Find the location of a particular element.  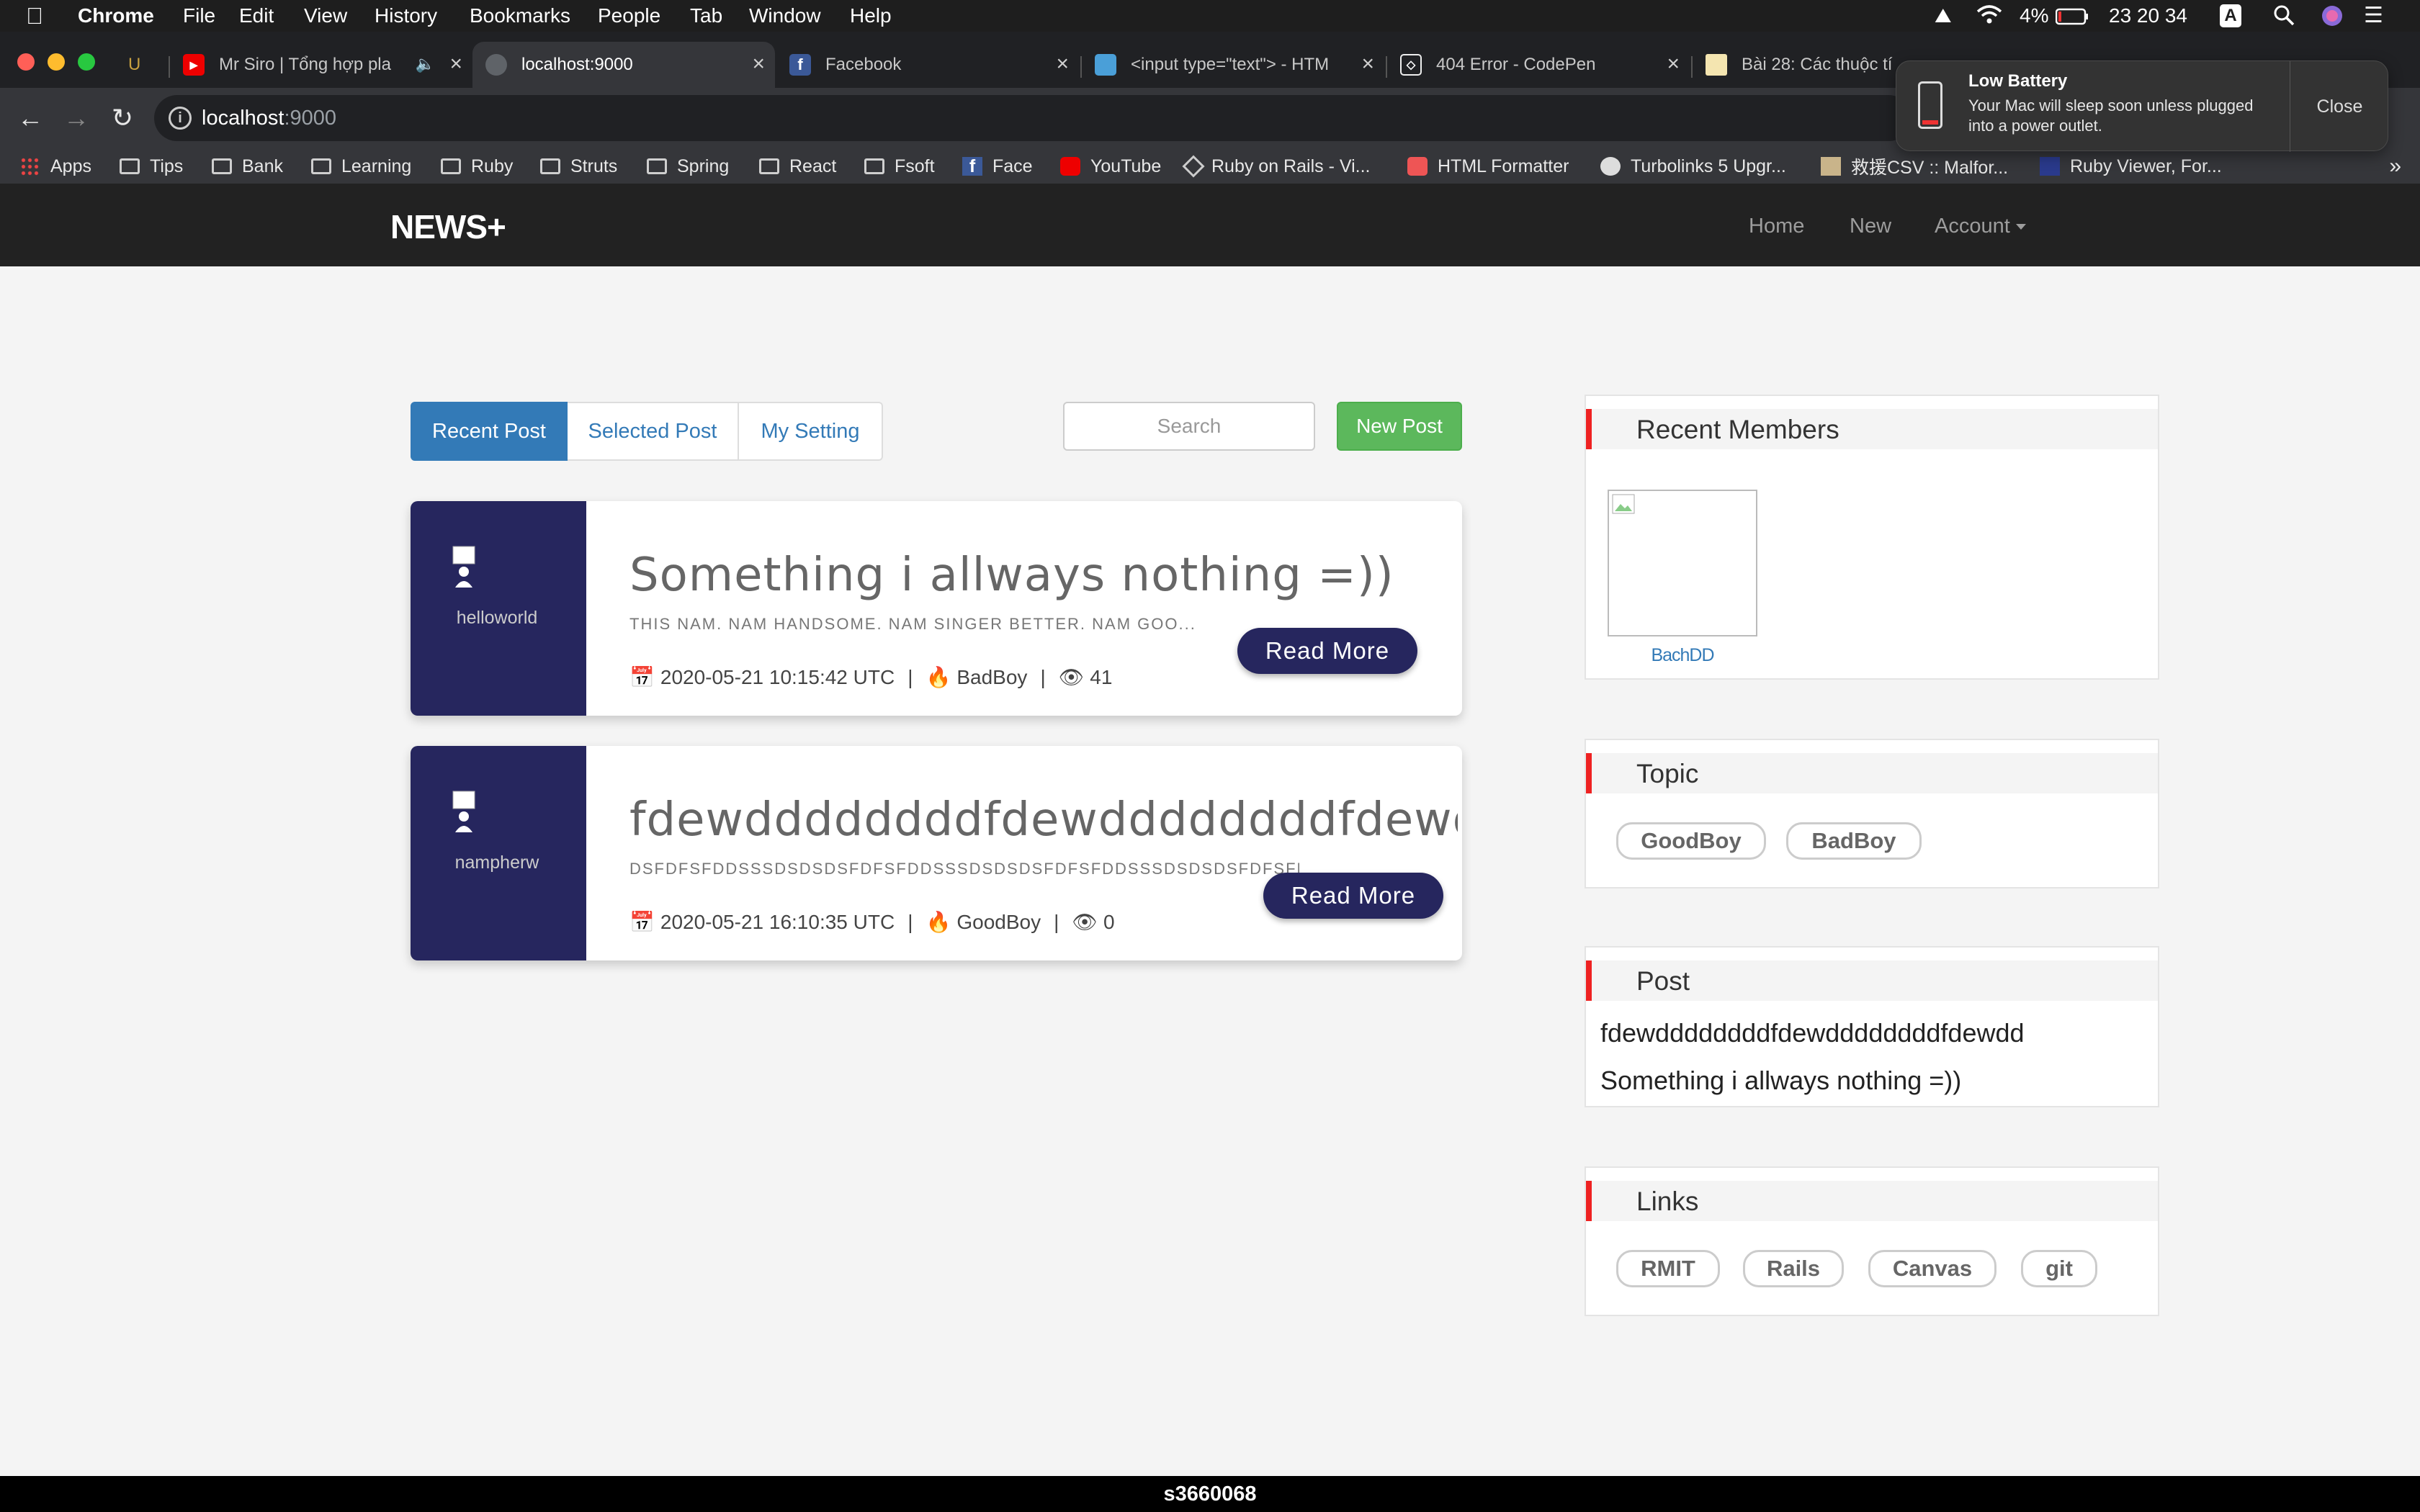

menu-edit: Edit is located at coordinates (256, 15).